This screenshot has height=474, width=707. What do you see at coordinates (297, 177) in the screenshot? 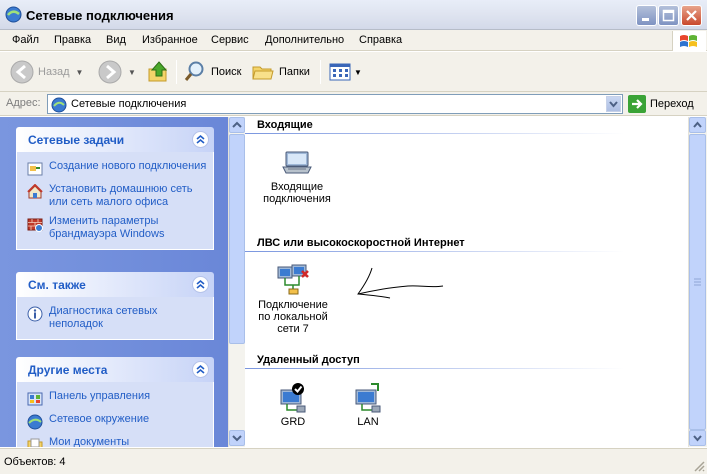
I see `incoming-connections-item: Входящие подключения` at bounding box center [297, 177].